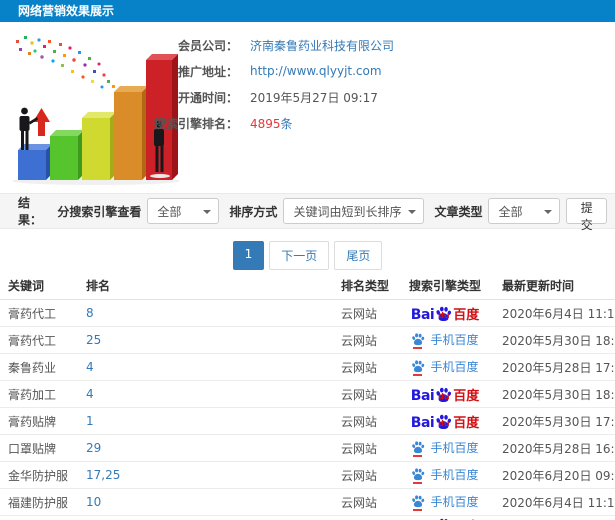 Image resolution: width=615 pixels, height=520 pixels. I want to click on field-promo-url: 推广地址： http://www.qlyyjt.com, so click(330, 71).